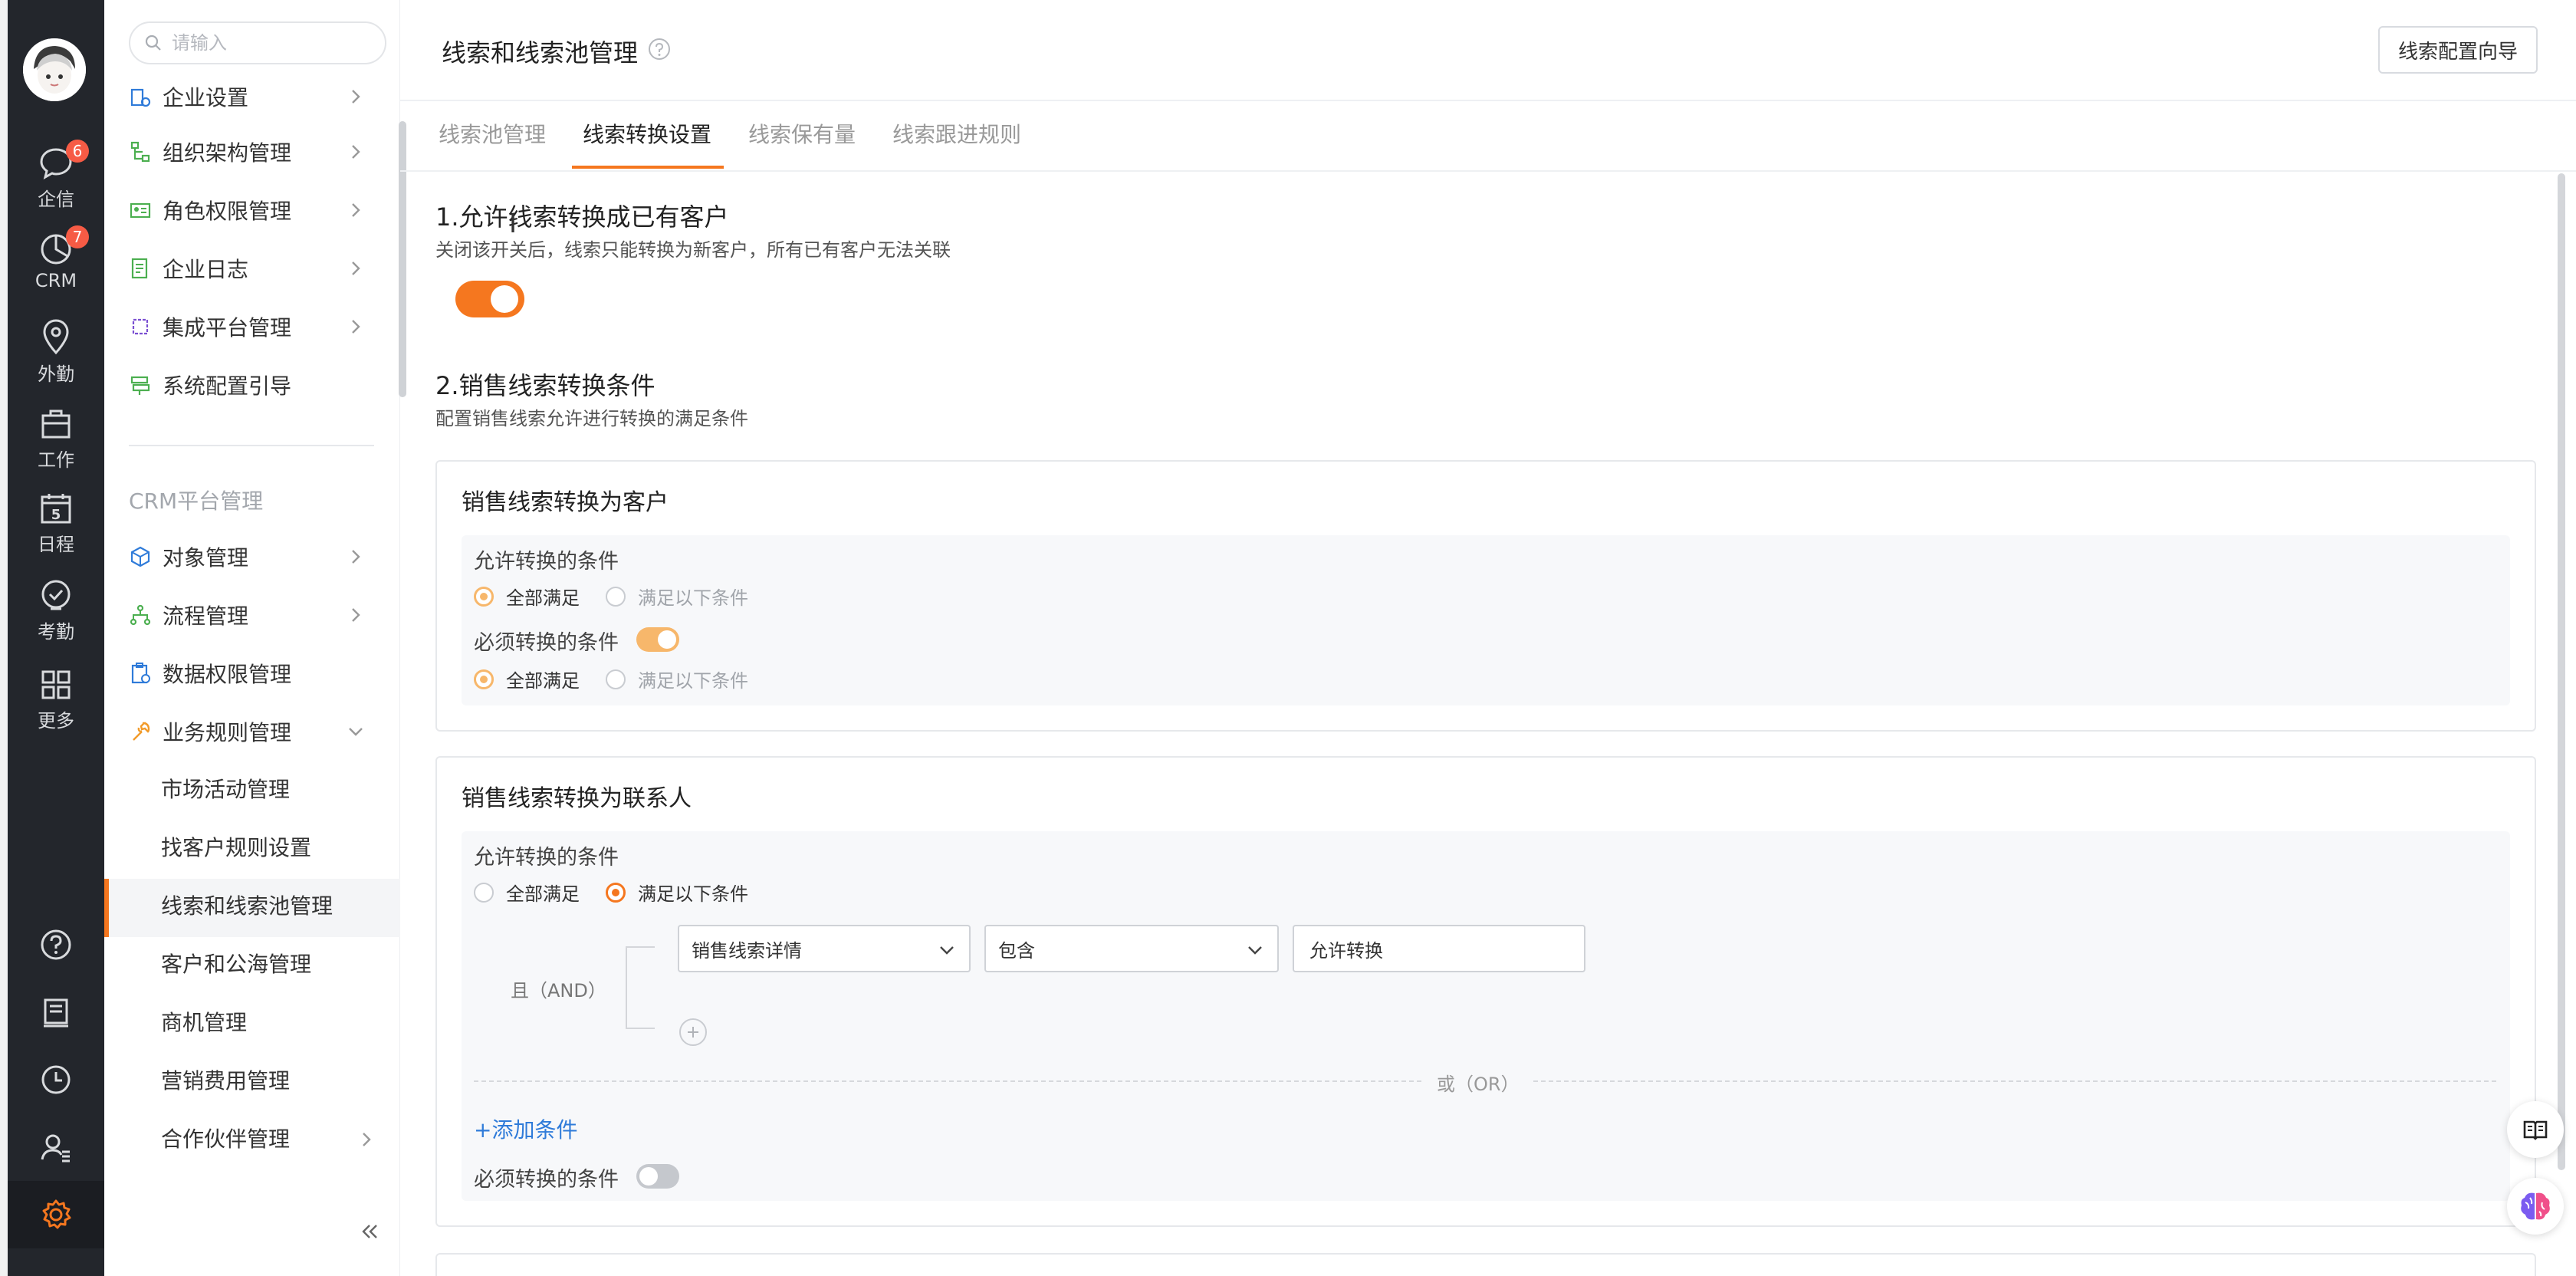 Image resolution: width=2576 pixels, height=1276 pixels. Describe the element at coordinates (252, 557) in the screenshot. I see `menu-item-object: 对象管理` at that location.